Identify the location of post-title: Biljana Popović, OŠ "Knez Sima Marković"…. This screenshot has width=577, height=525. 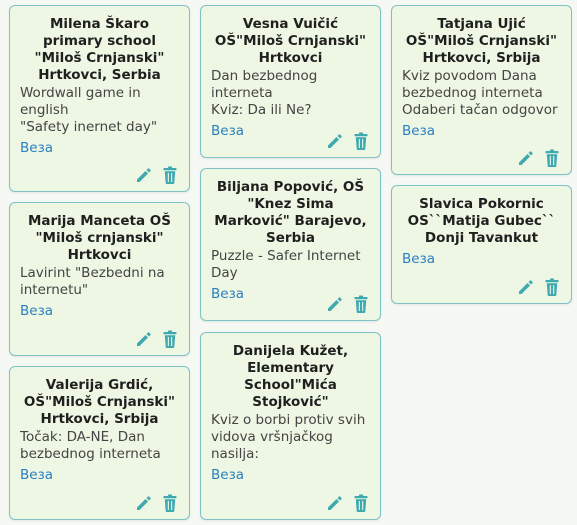
(290, 212).